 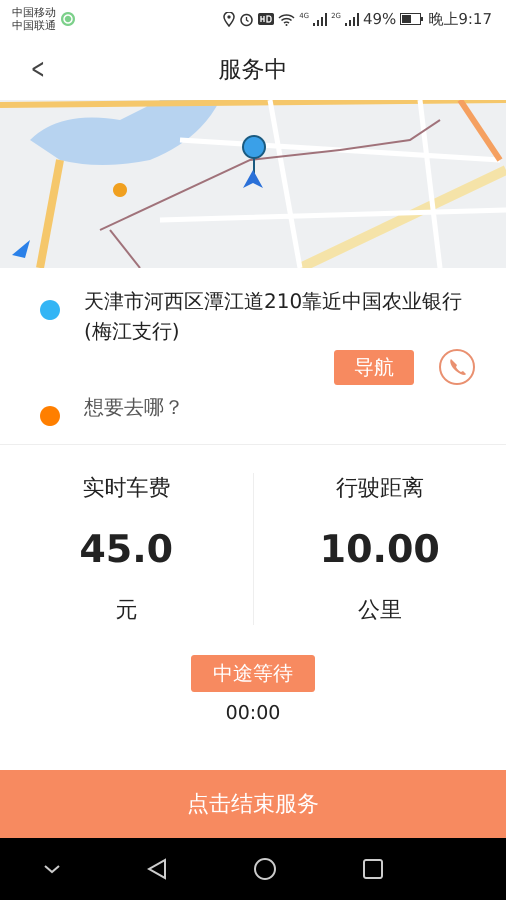 I want to click on clock-time: 晚上9:17, so click(x=460, y=19).